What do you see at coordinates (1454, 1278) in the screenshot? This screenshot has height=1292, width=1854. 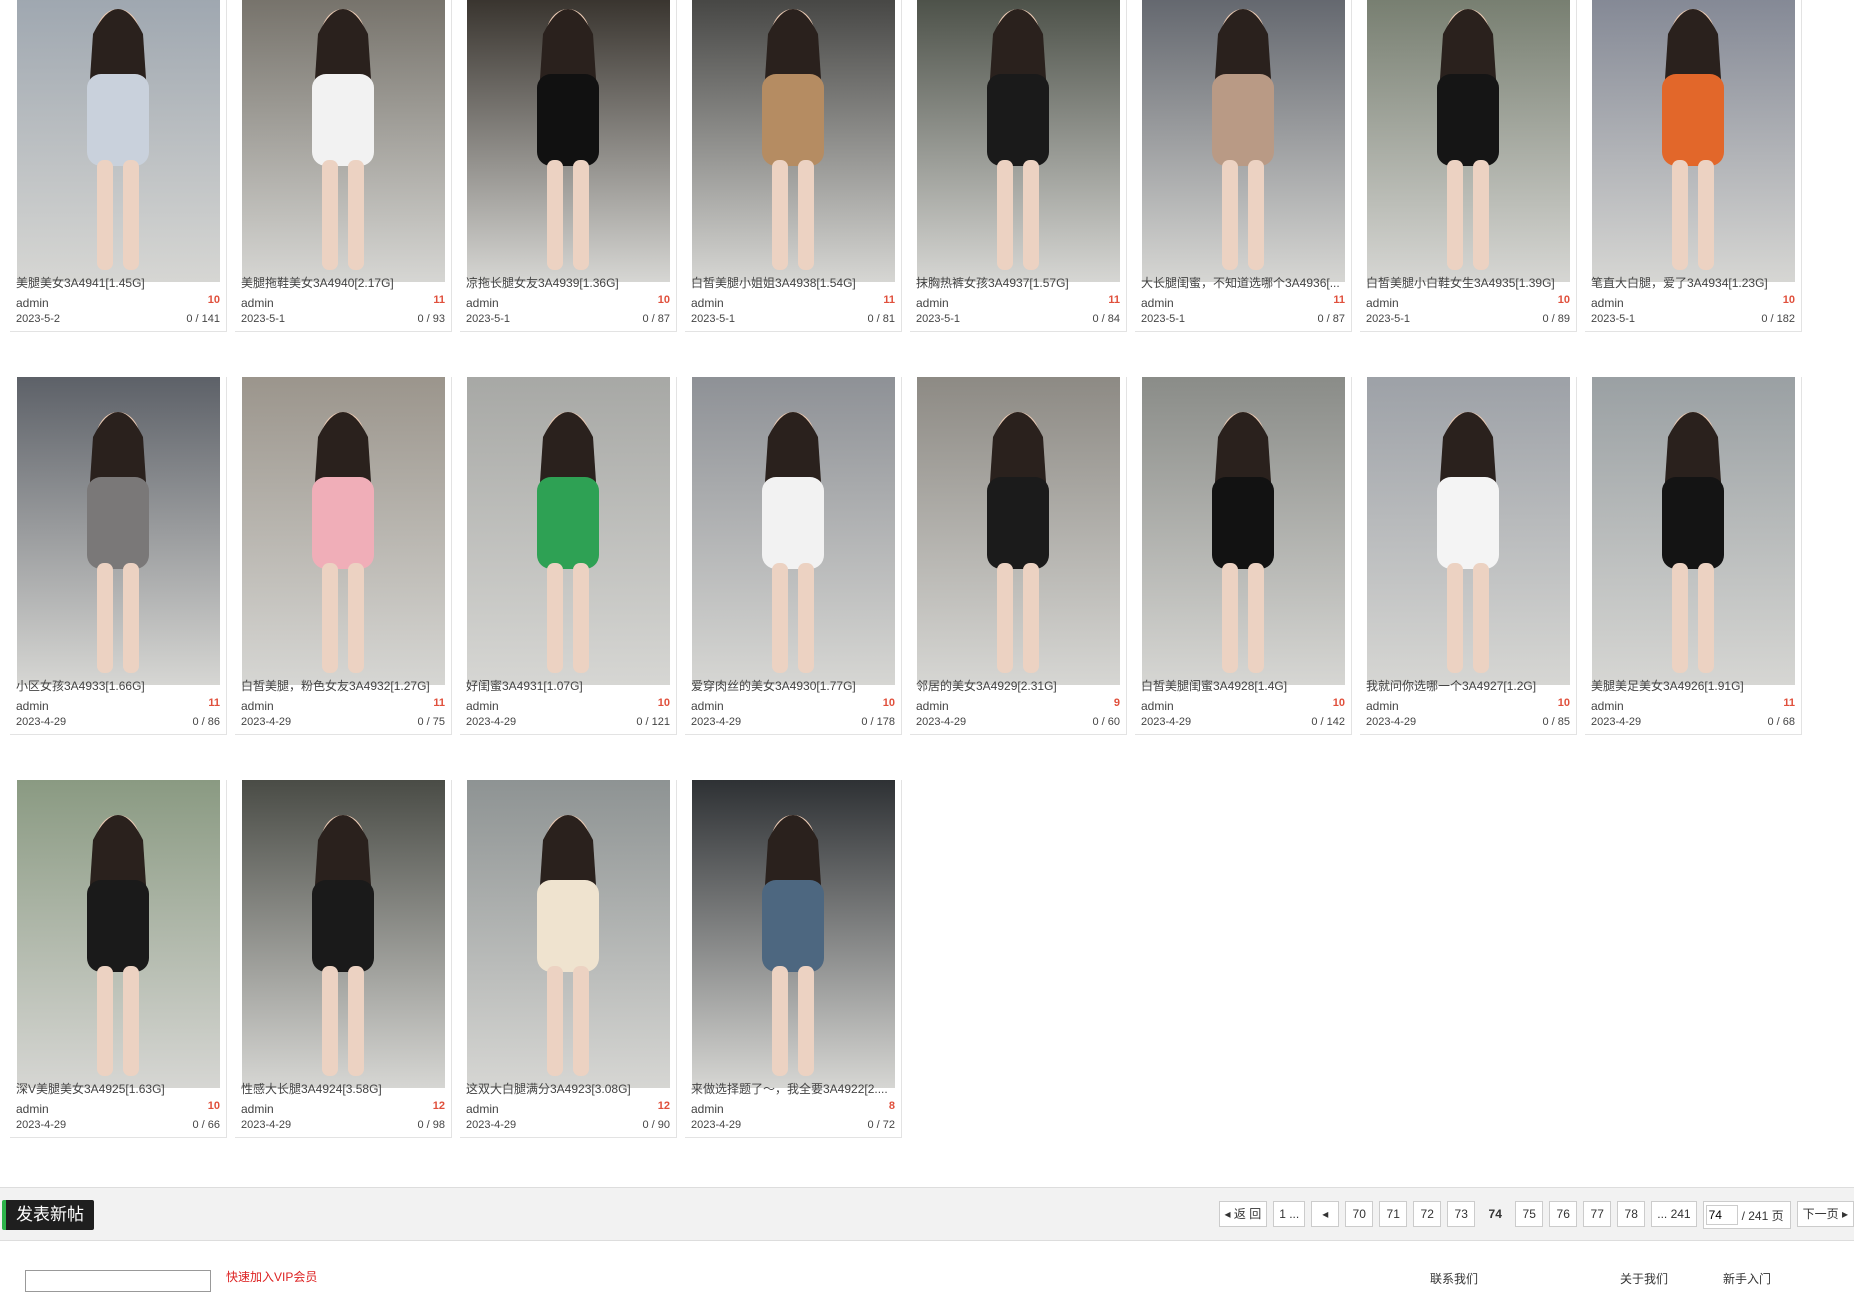 I see `footer-contact-link: 联系我们` at bounding box center [1454, 1278].